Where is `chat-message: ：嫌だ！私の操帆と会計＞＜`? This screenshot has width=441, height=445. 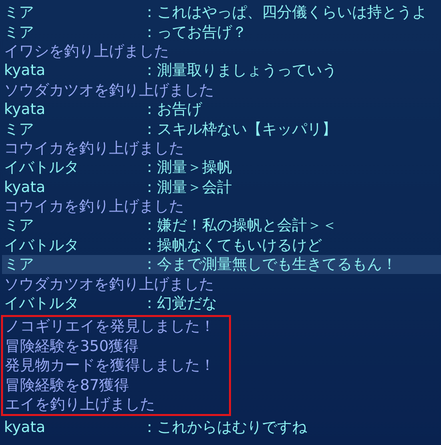
chat-message: ：嫌だ！私の操帆と会計＞＜ is located at coordinates (239, 226).